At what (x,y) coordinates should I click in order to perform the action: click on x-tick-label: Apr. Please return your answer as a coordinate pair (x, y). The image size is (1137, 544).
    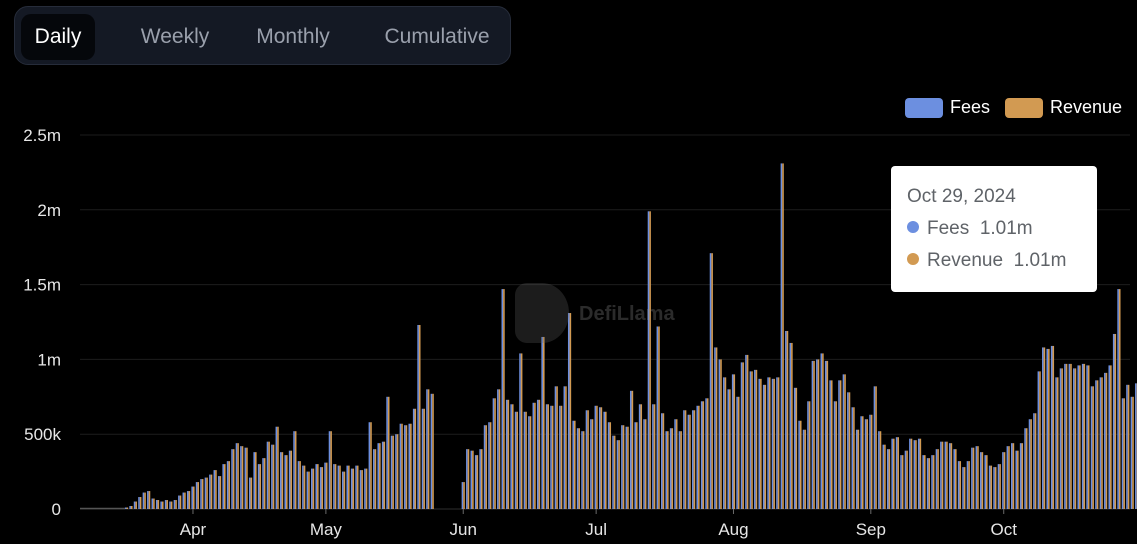
    Looking at the image, I should click on (193, 529).